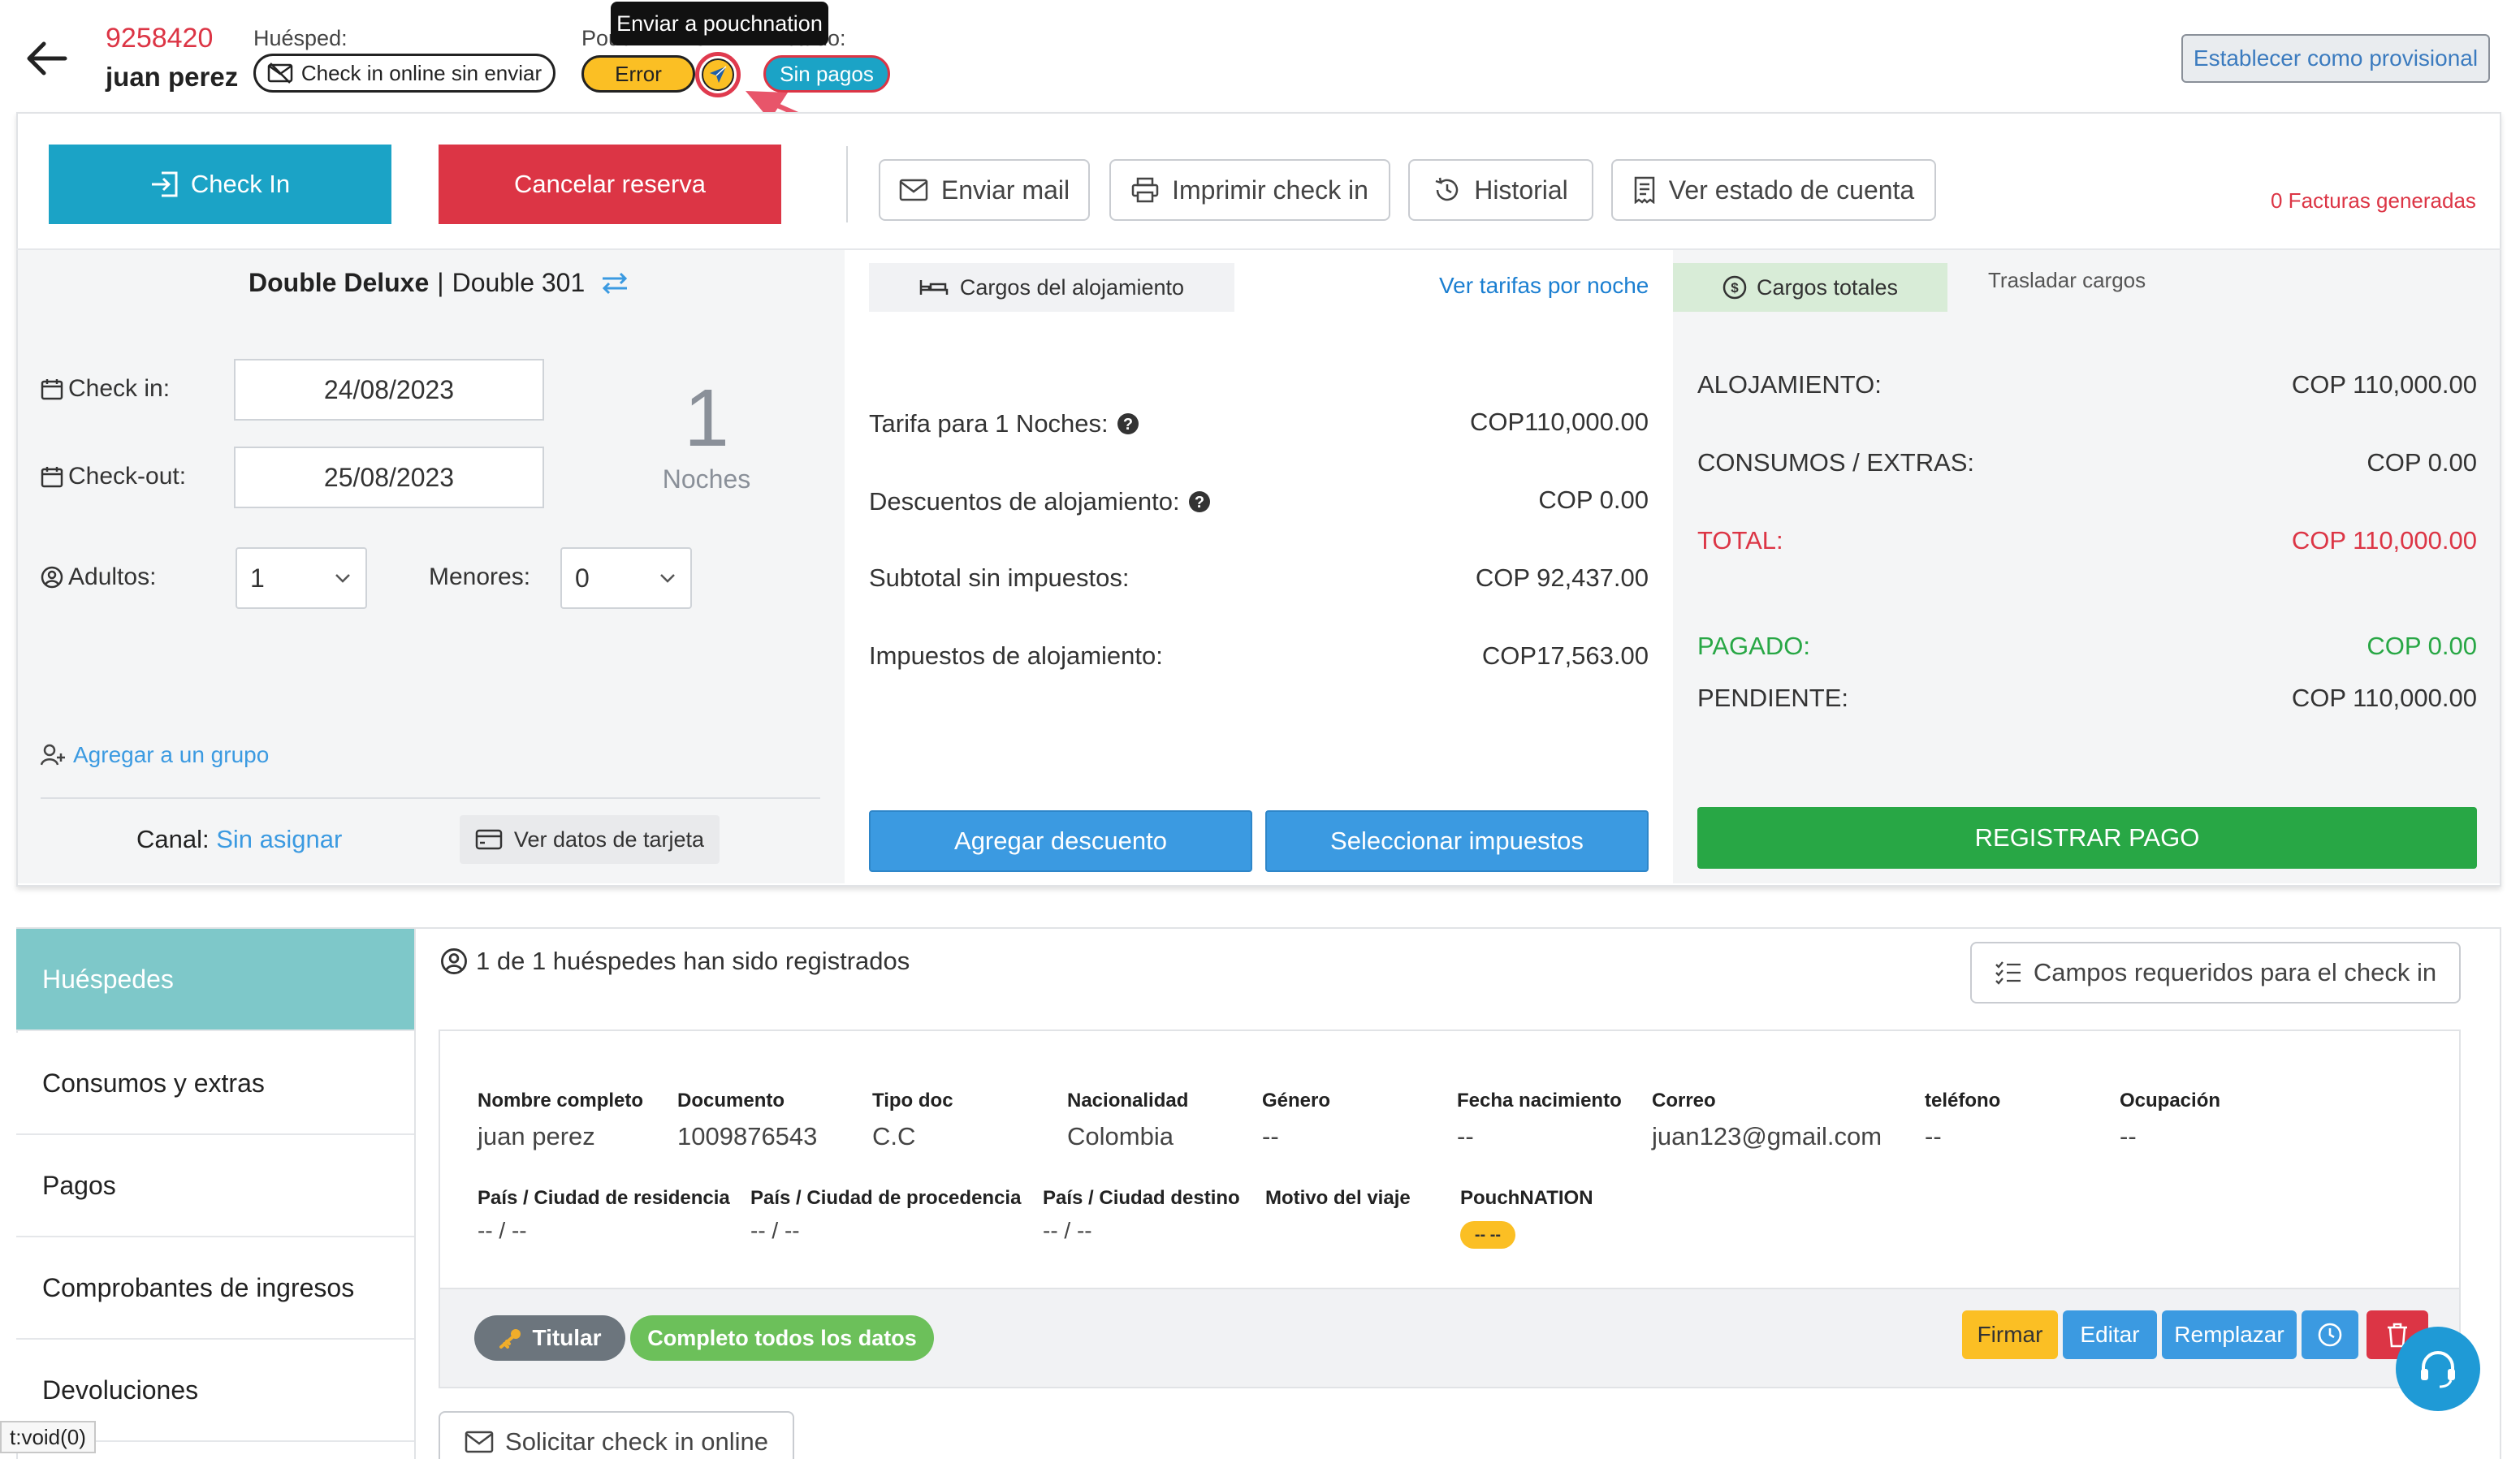 Image resolution: width=2520 pixels, height=1459 pixels. What do you see at coordinates (610, 184) in the screenshot?
I see `cancel-reservation-button: Cancelar reserva` at bounding box center [610, 184].